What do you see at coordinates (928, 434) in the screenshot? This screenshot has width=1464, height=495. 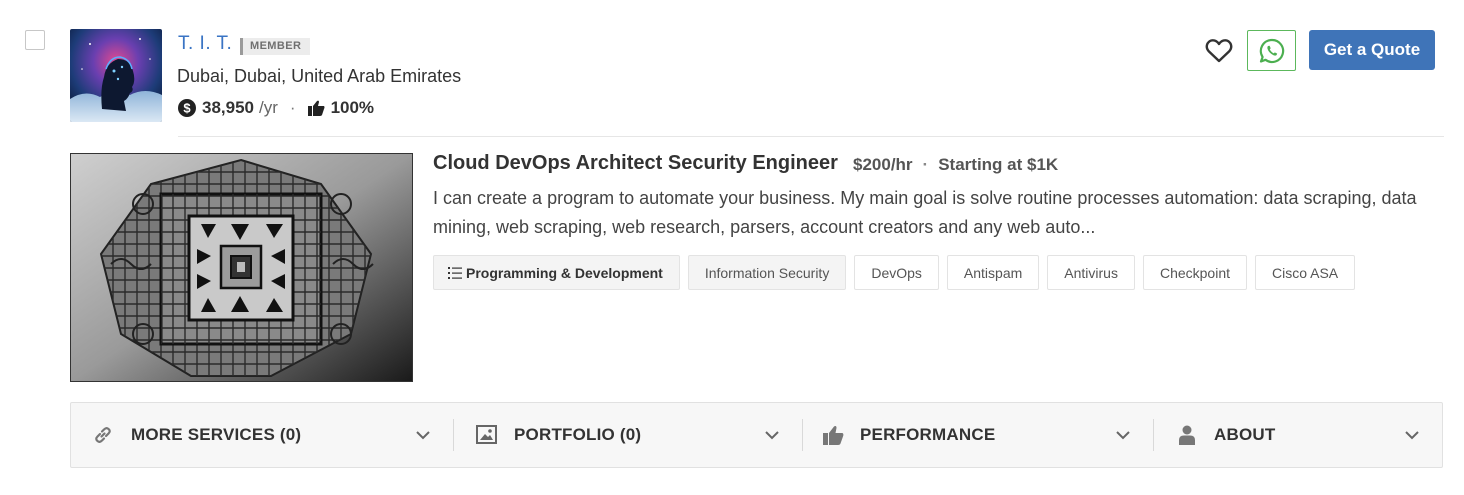 I see `tab-label: PERFORMANCE` at bounding box center [928, 434].